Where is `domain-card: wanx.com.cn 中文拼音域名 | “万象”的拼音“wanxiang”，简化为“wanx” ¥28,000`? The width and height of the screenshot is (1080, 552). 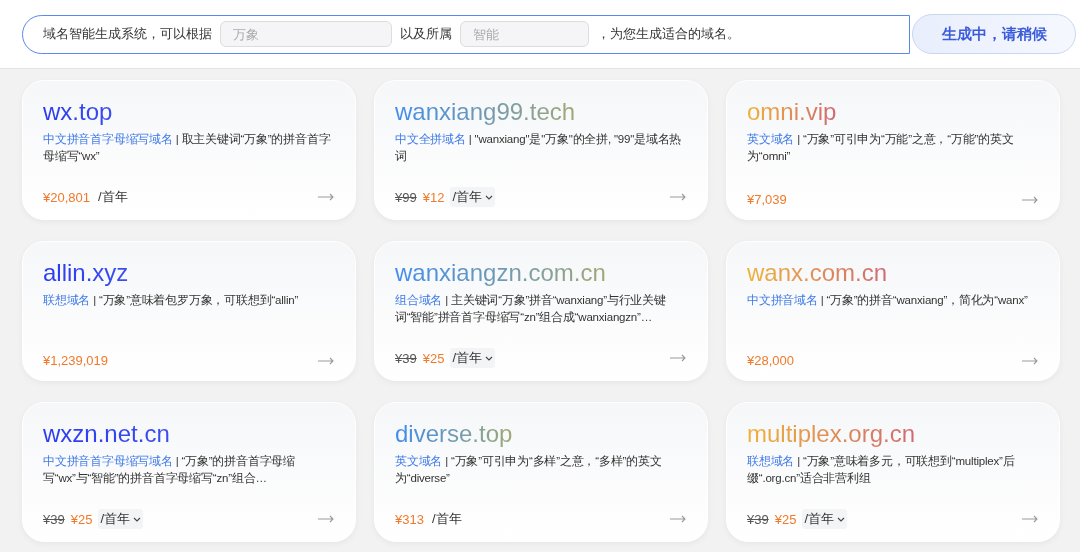
domain-card: wanx.com.cn 中文拼音域名 | “万象”的拼音“wanxiang”，简化为“wanx” ¥28,000 is located at coordinates (893, 311).